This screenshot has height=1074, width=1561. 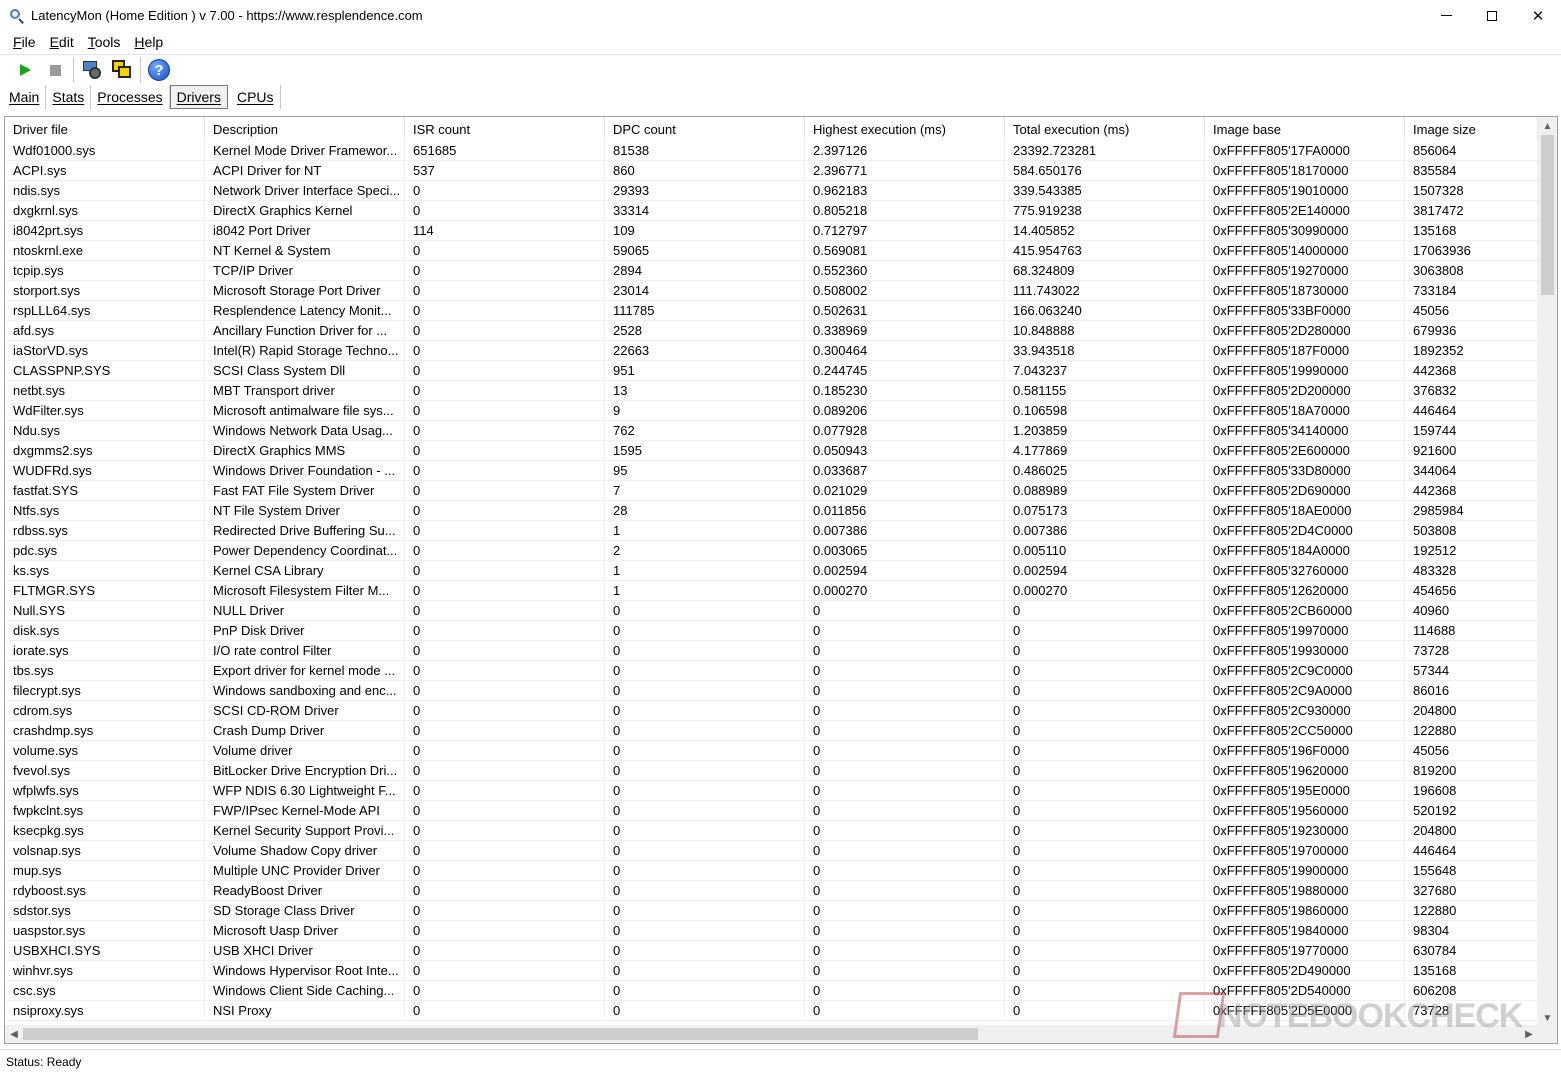 I want to click on menu-help: Help, so click(x=148, y=42).